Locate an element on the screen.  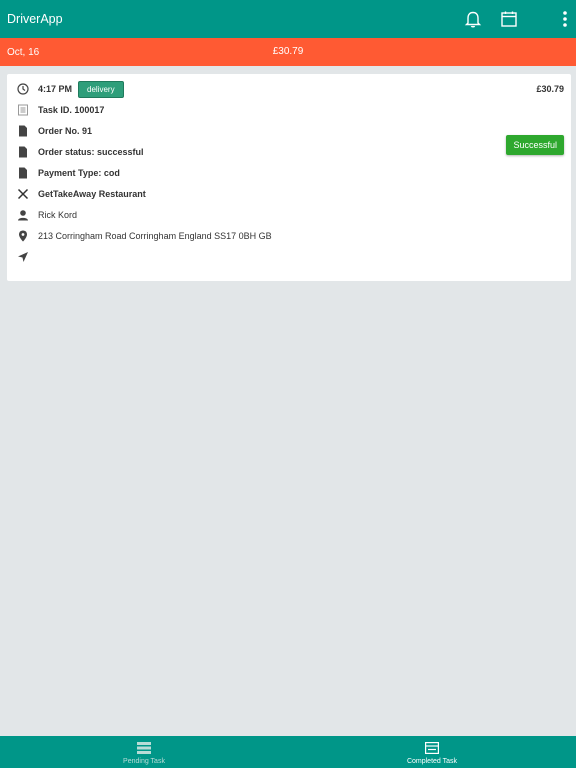
date-bar: Oct, 16 £30.79 is located at coordinates (288, 52).